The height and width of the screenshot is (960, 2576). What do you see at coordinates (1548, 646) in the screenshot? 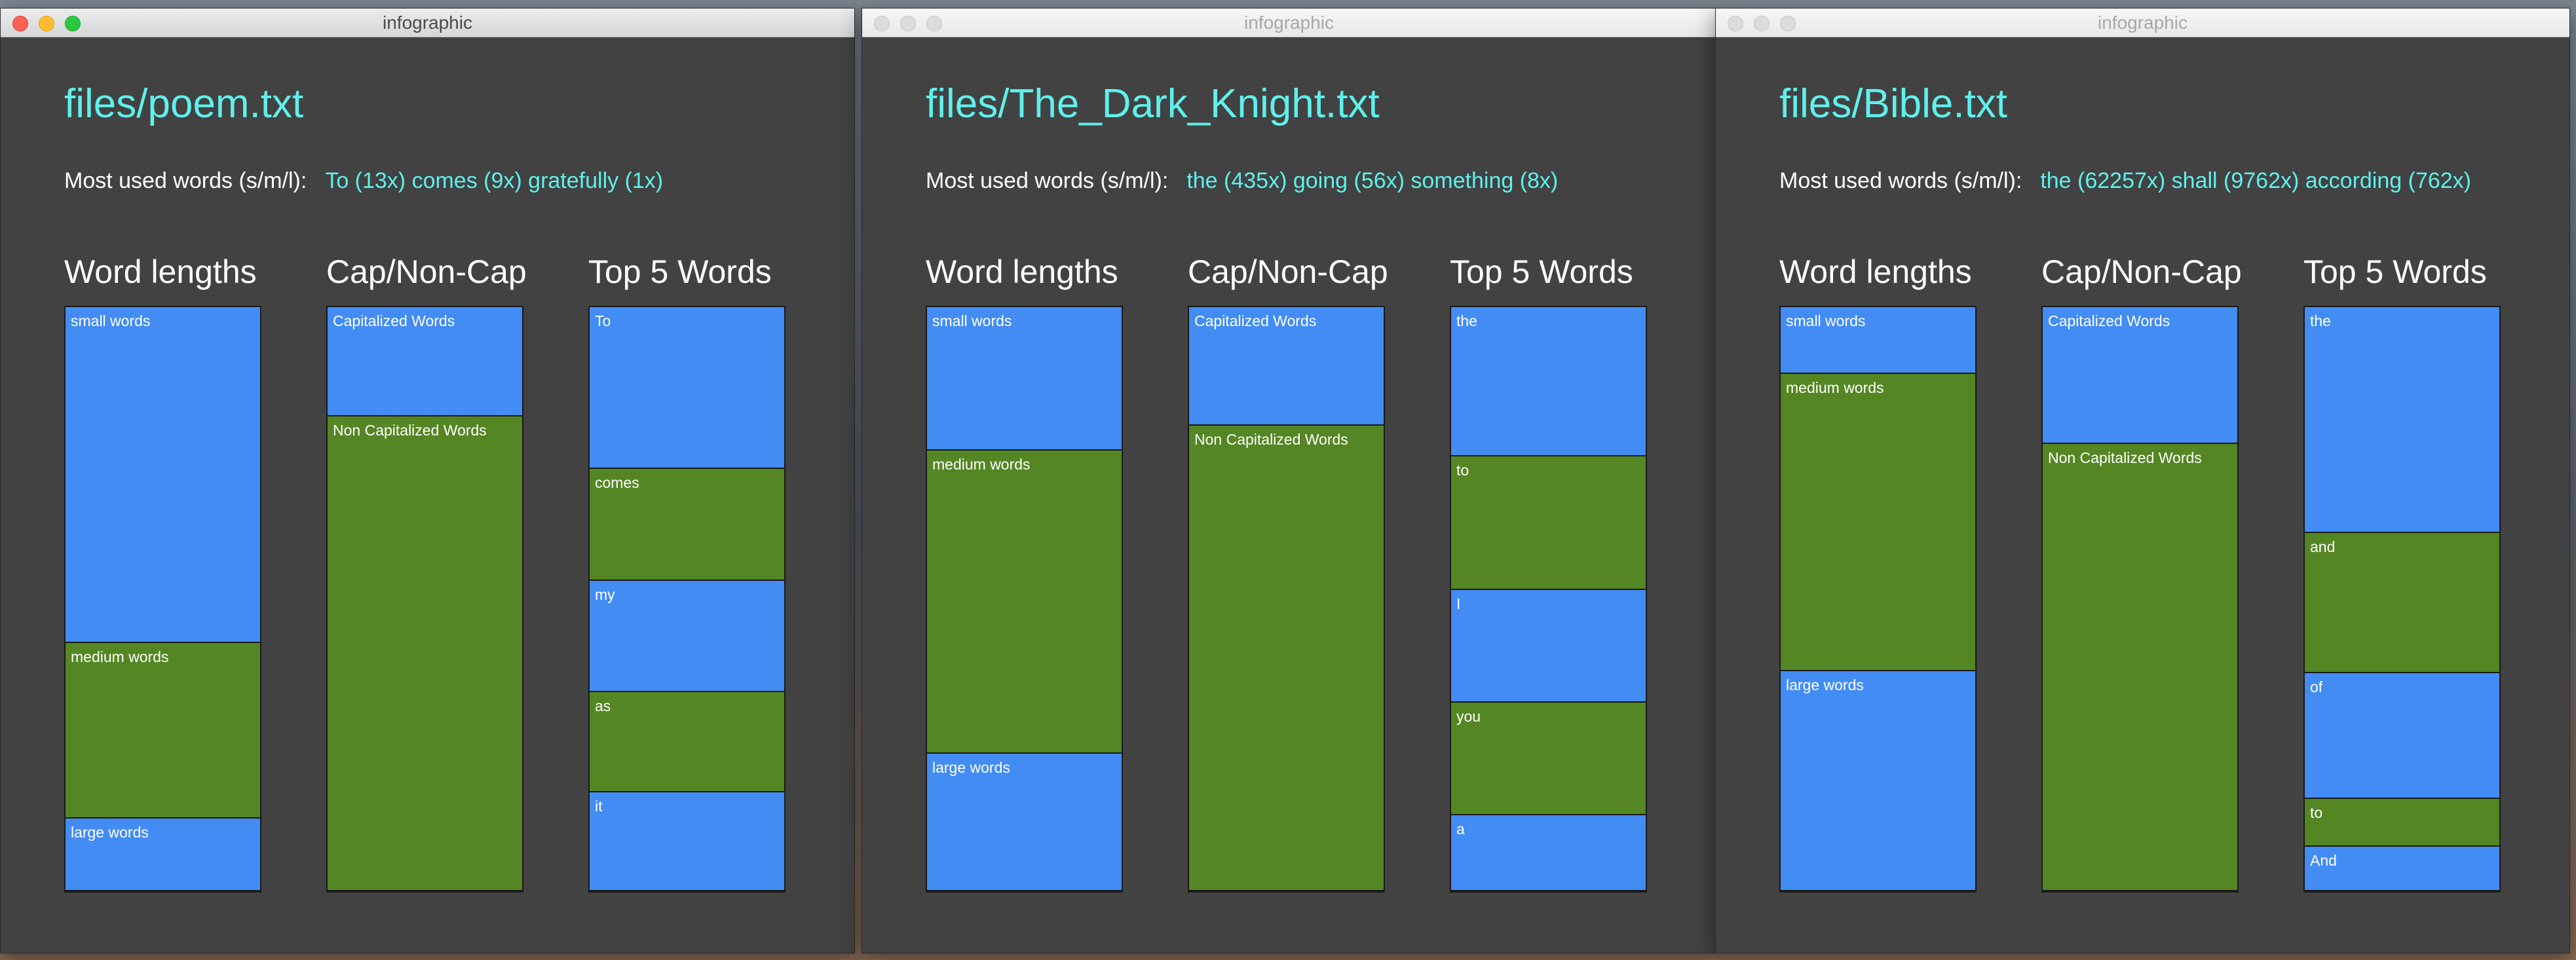
I see `top-words-segment: I` at bounding box center [1548, 646].